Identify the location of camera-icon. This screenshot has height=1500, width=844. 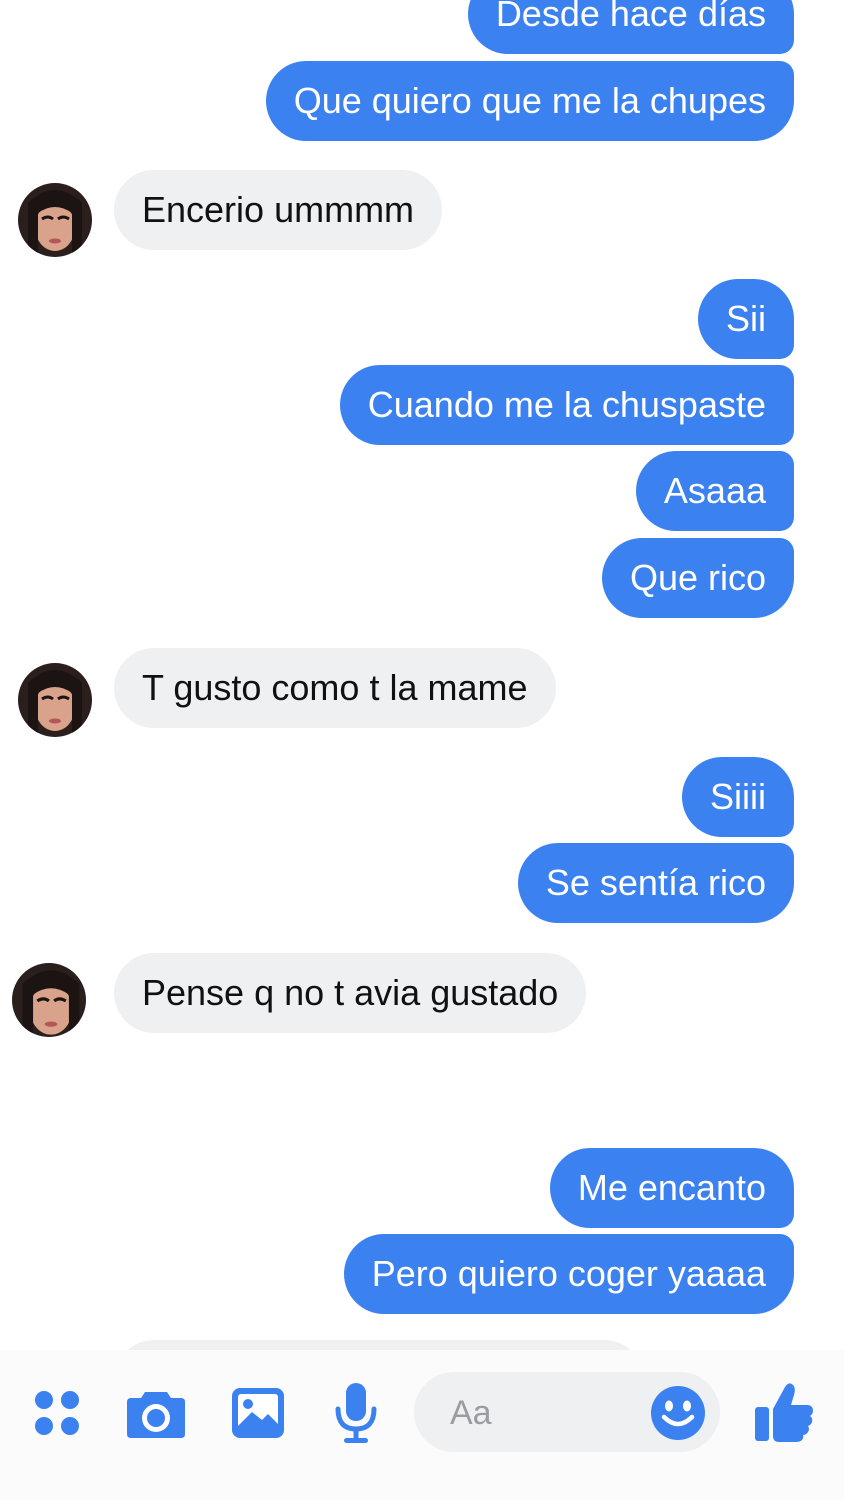
(156, 1413).